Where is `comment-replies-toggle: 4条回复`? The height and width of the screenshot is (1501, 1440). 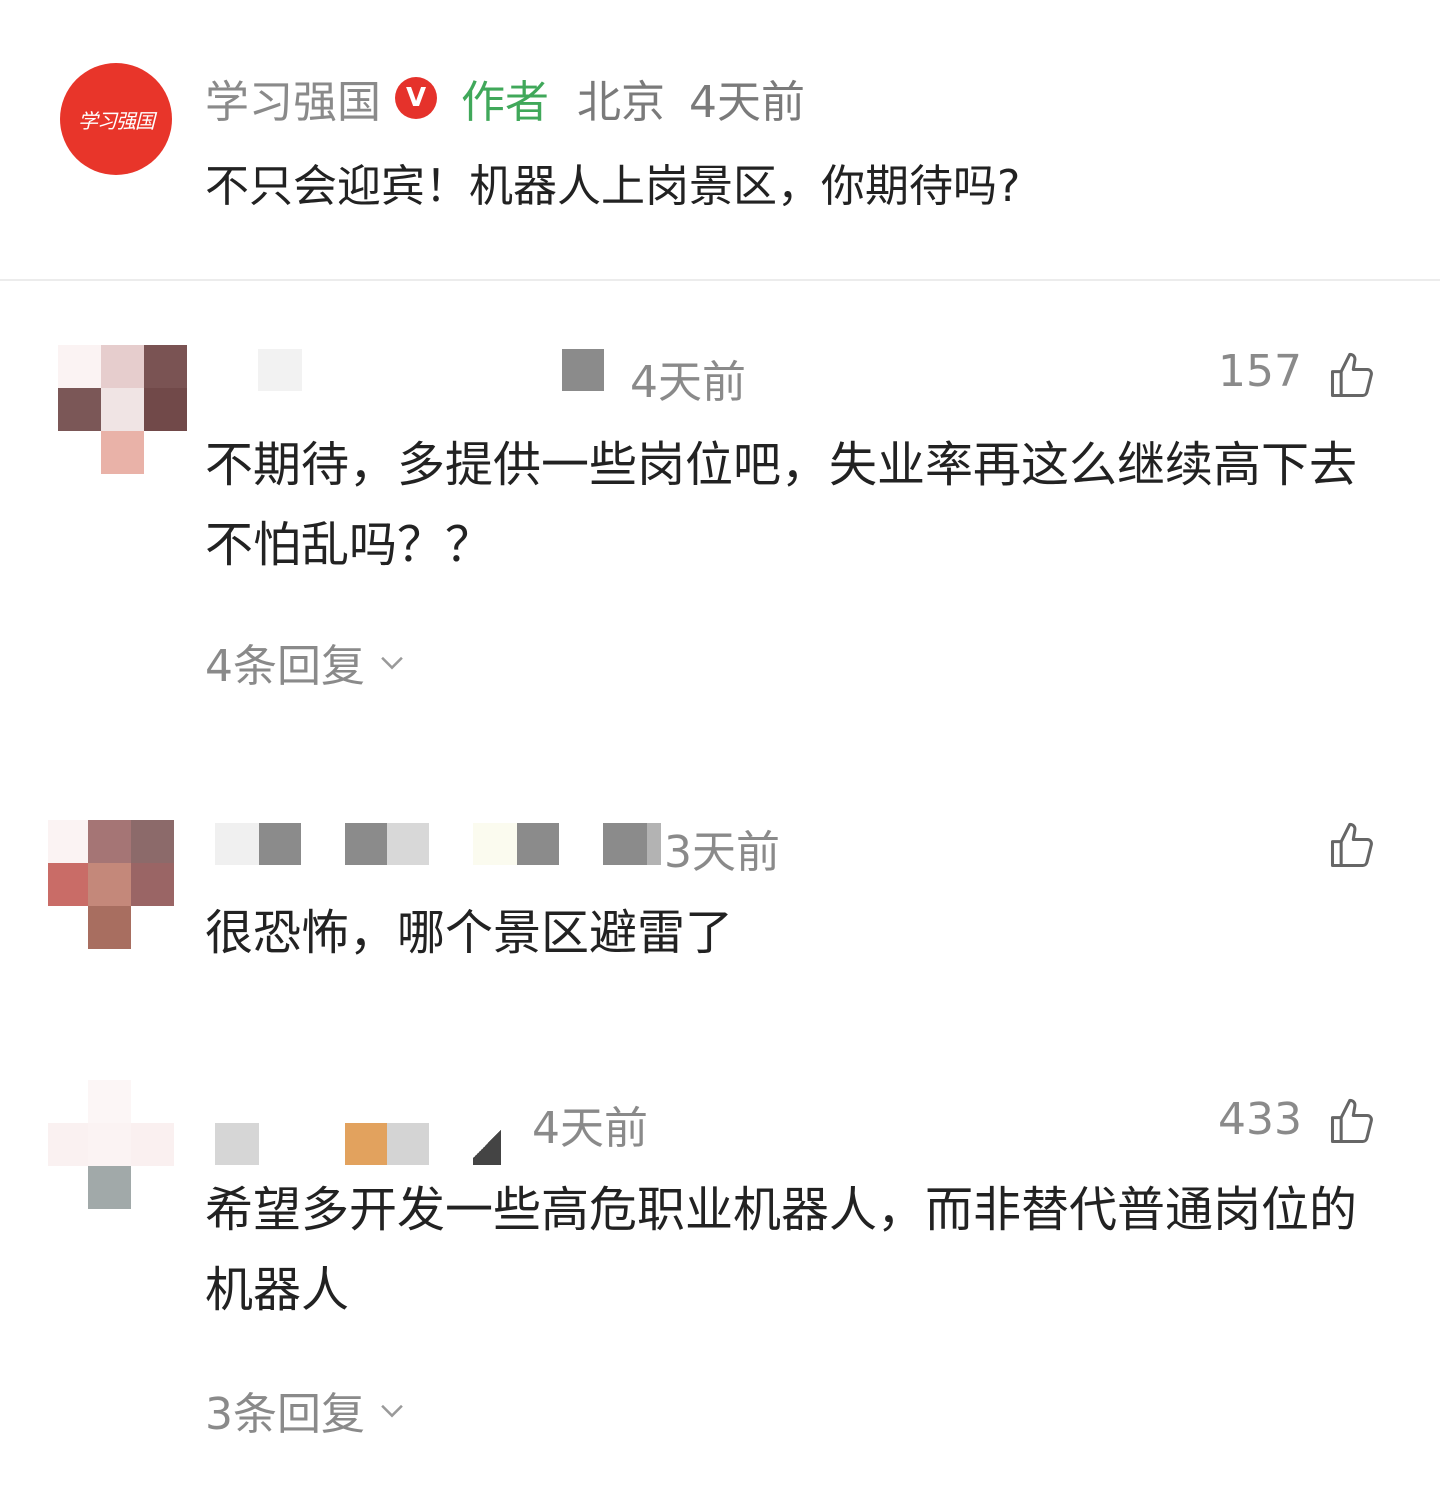 comment-replies-toggle: 4条回复 is located at coordinates (307, 662).